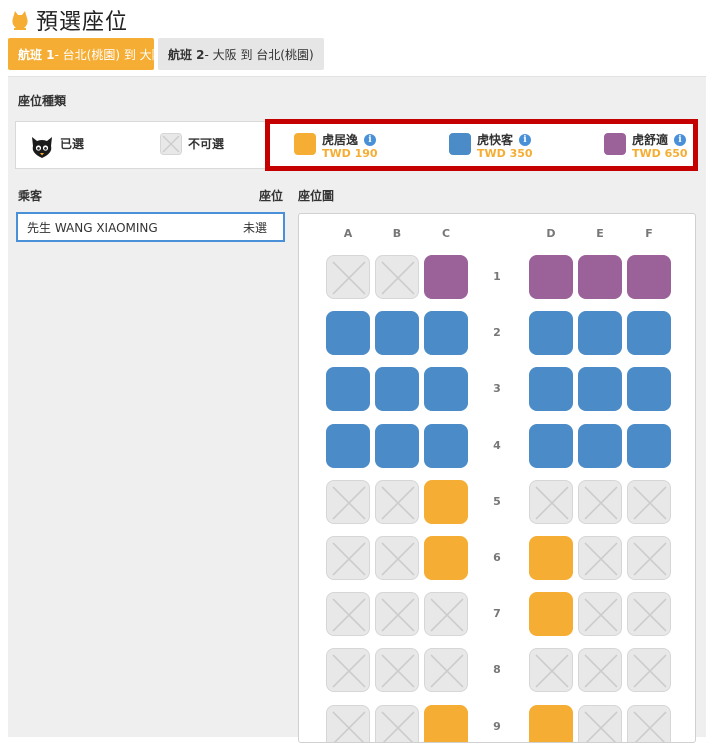 This screenshot has width=708, height=743. I want to click on seat-7F, so click(649, 614).